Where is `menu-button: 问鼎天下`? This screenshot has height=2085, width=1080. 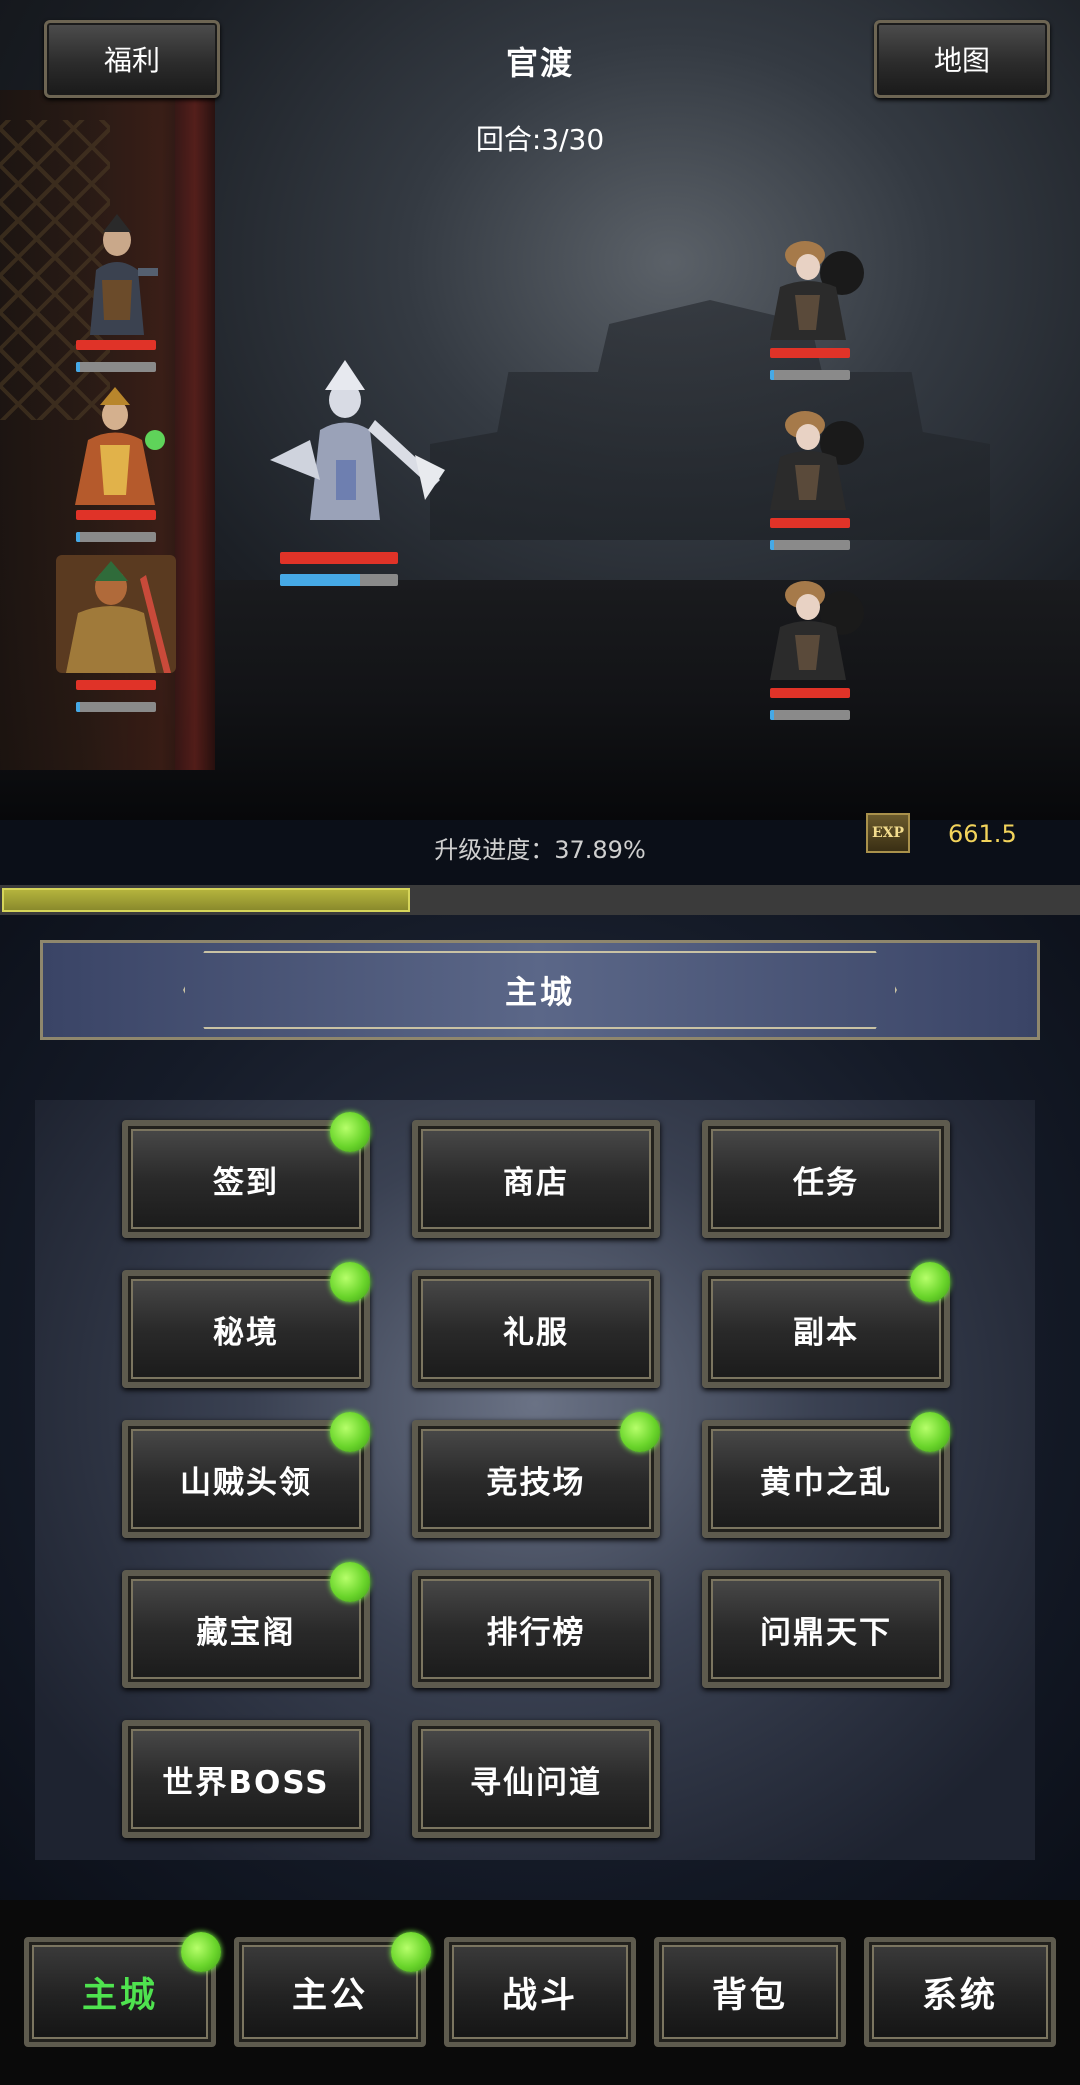 menu-button: 问鼎天下 is located at coordinates (826, 1629).